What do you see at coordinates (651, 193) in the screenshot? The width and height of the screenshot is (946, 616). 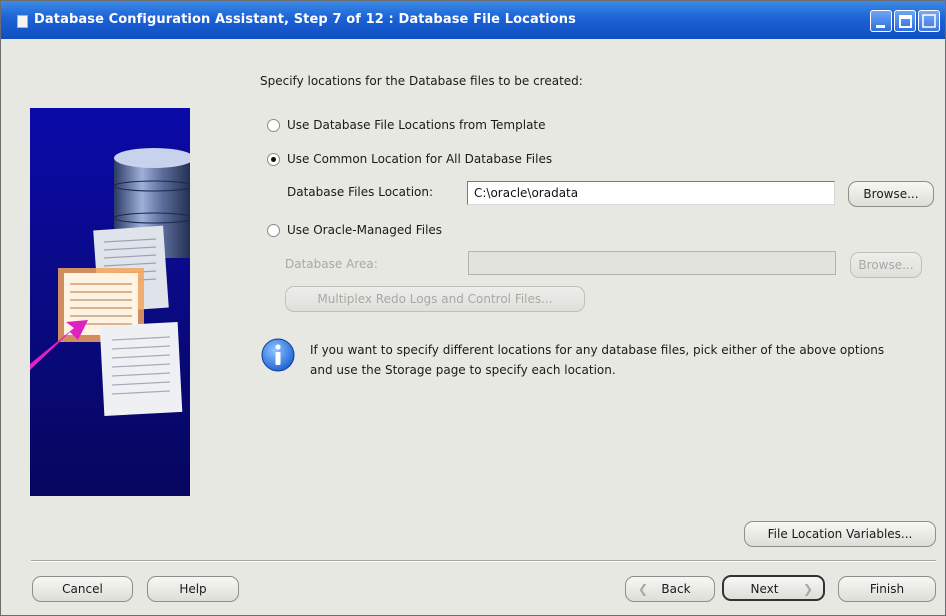 I see `database-files-location-input: C:\oracle\oradata` at bounding box center [651, 193].